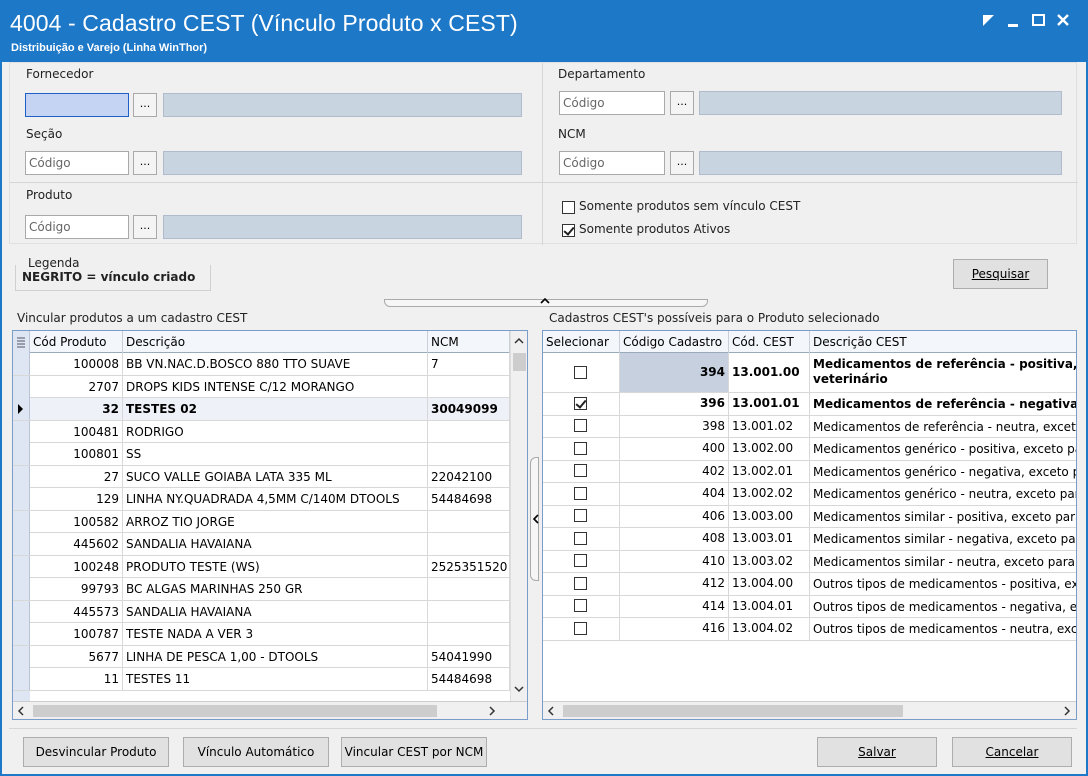 The image size is (1088, 776). I want to click on scroll-left-icon, so click(21, 711).